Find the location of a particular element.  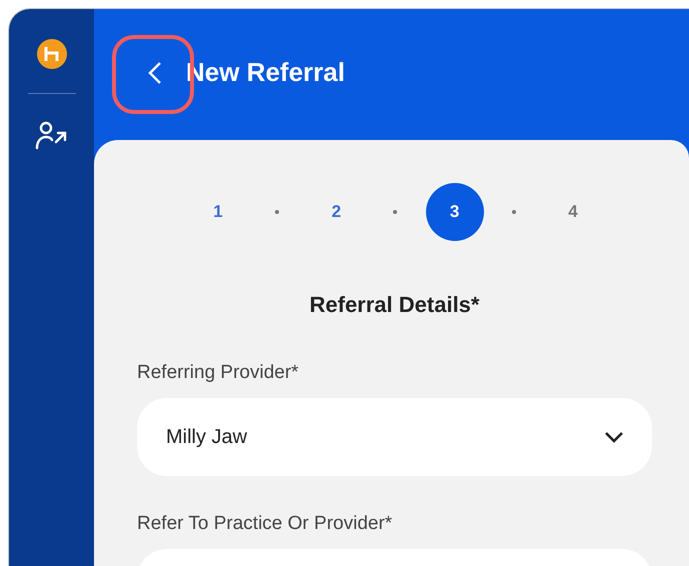

person-arrow-icon is located at coordinates (51, 135).